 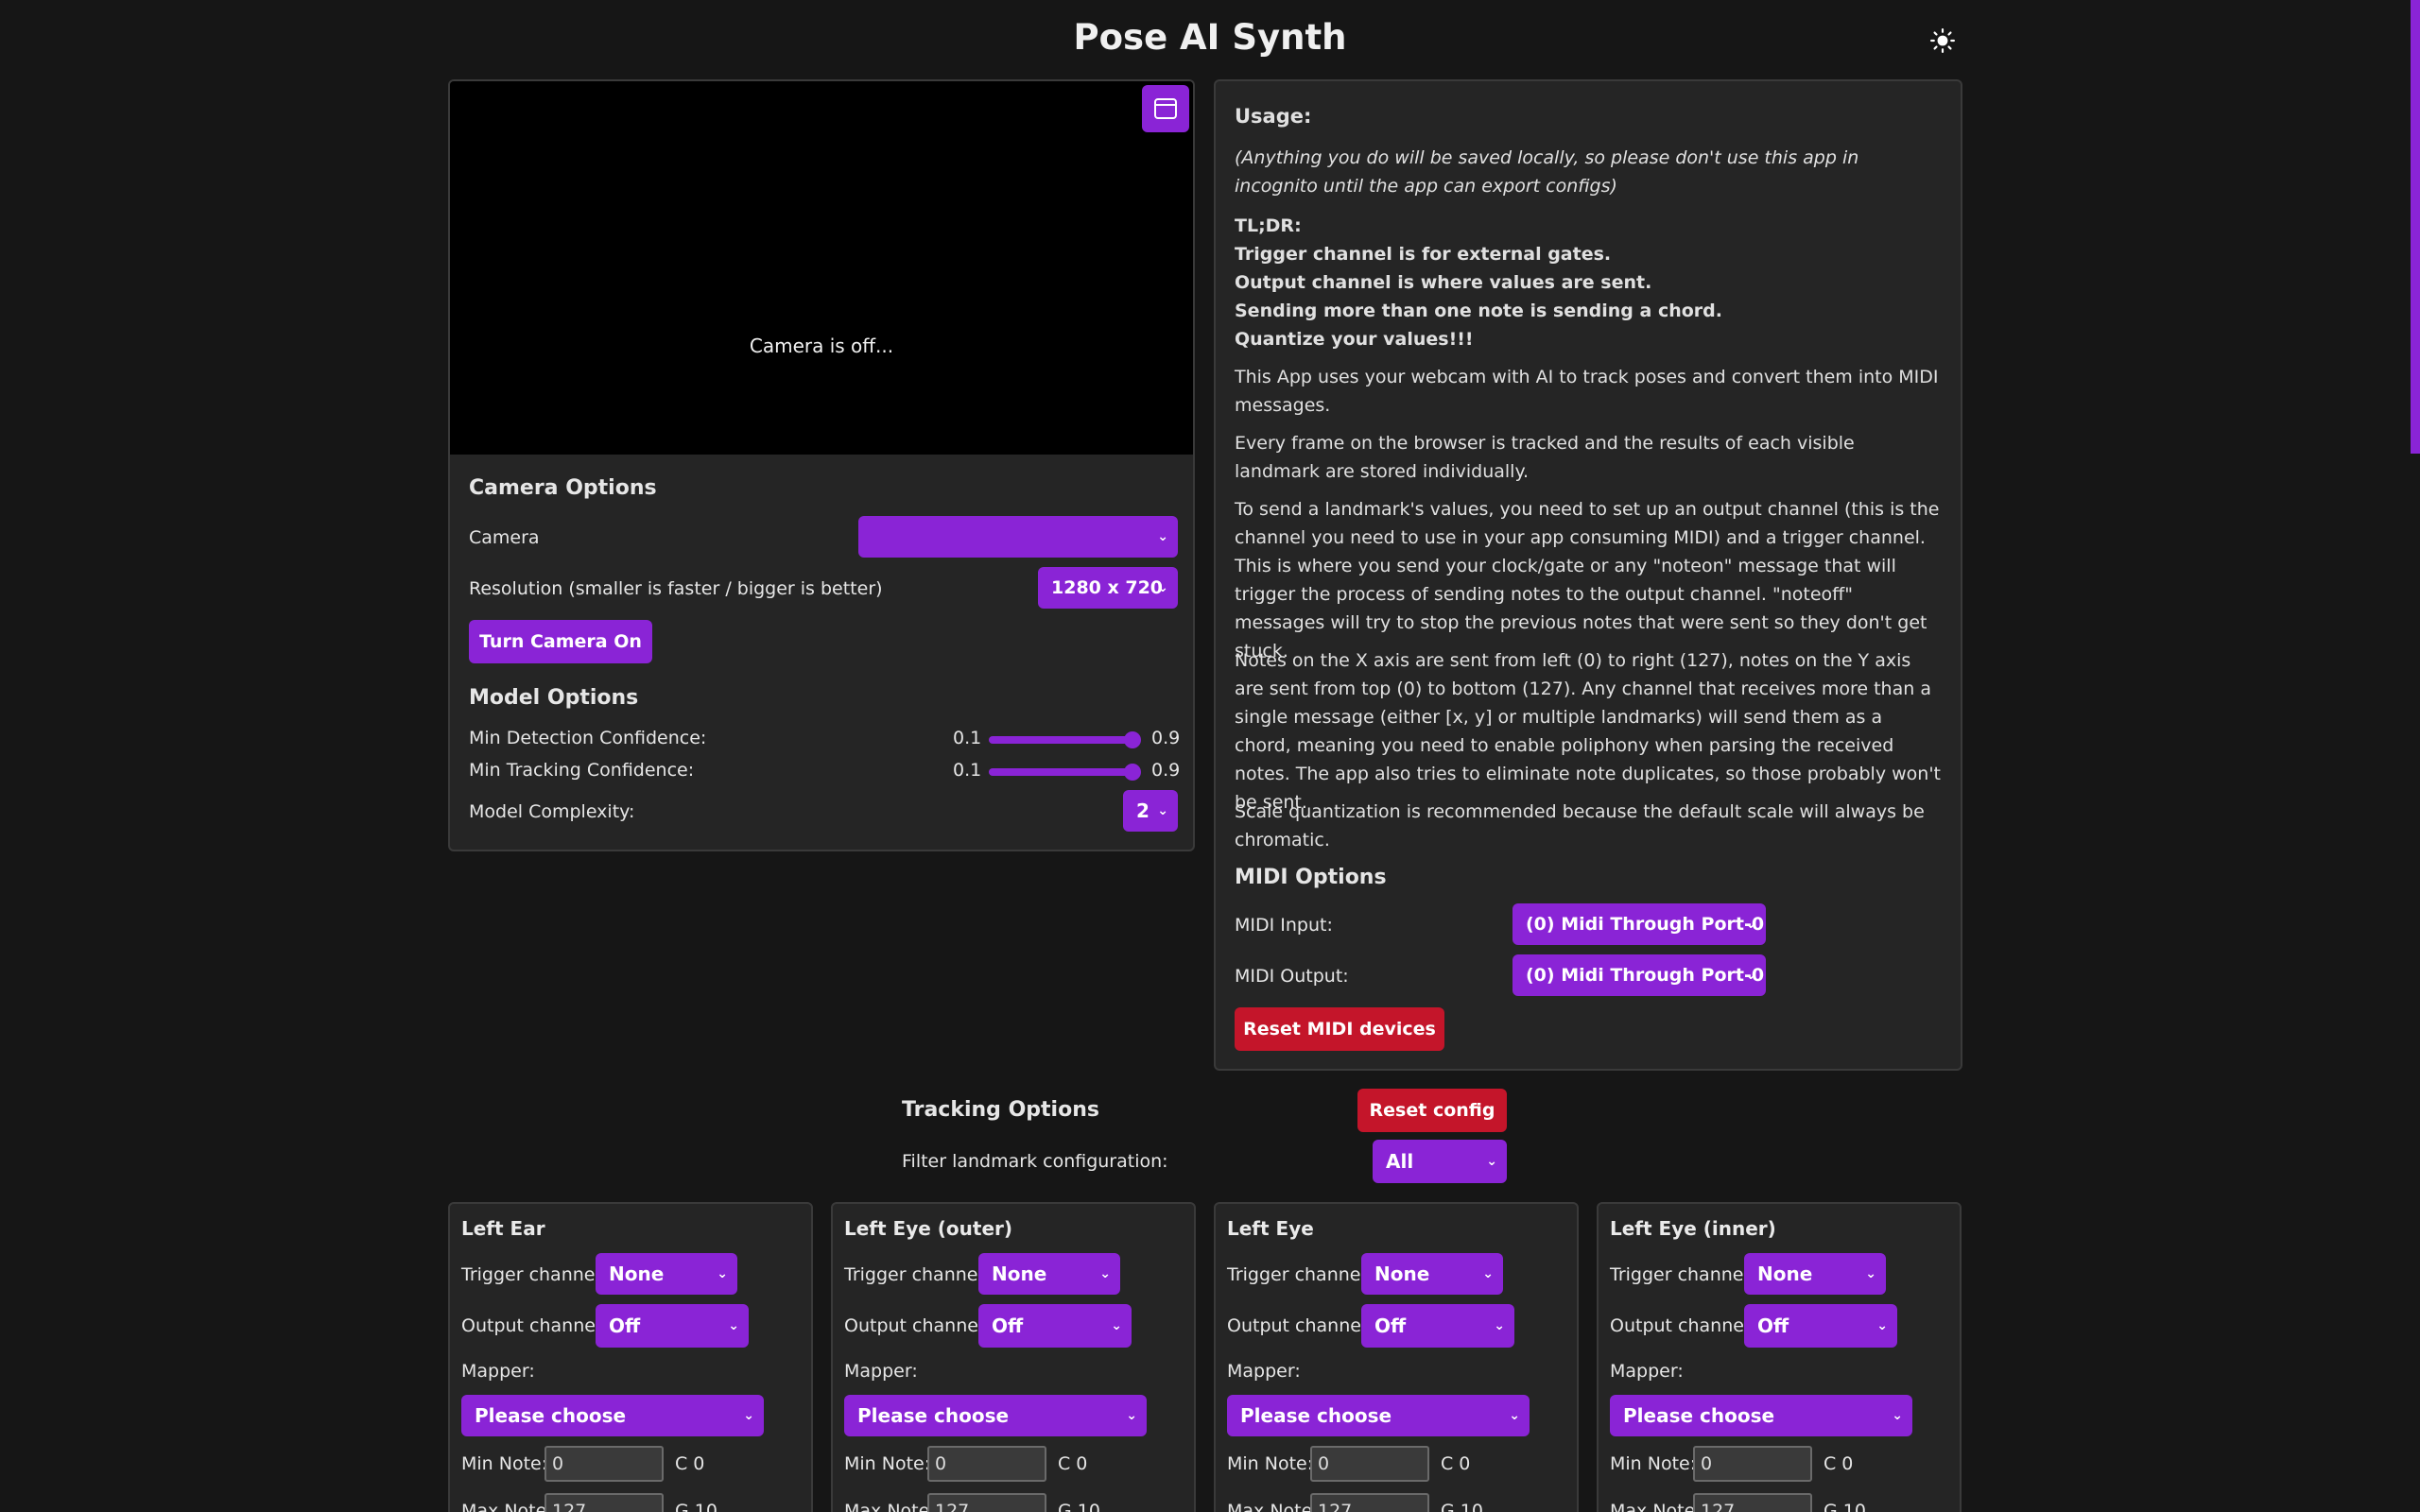 I want to click on mapper-value: Please choose, so click(x=551, y=1415).